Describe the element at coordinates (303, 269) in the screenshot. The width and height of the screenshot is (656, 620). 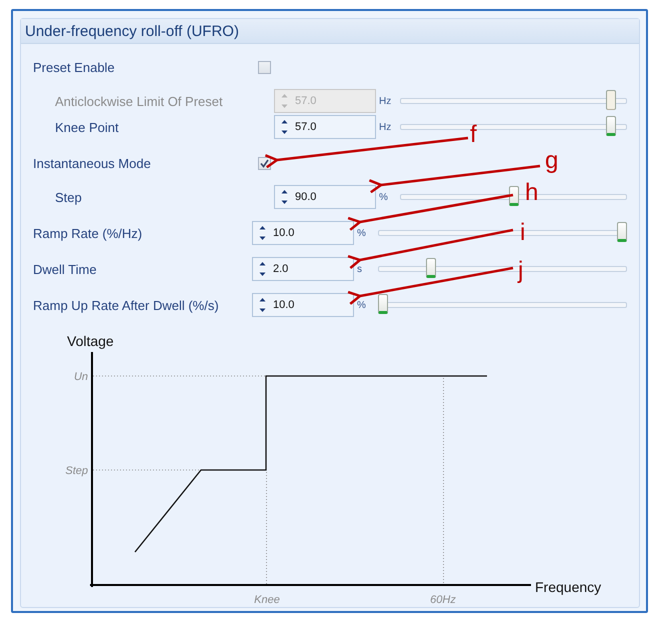
I see `number-field: 2.0` at that location.